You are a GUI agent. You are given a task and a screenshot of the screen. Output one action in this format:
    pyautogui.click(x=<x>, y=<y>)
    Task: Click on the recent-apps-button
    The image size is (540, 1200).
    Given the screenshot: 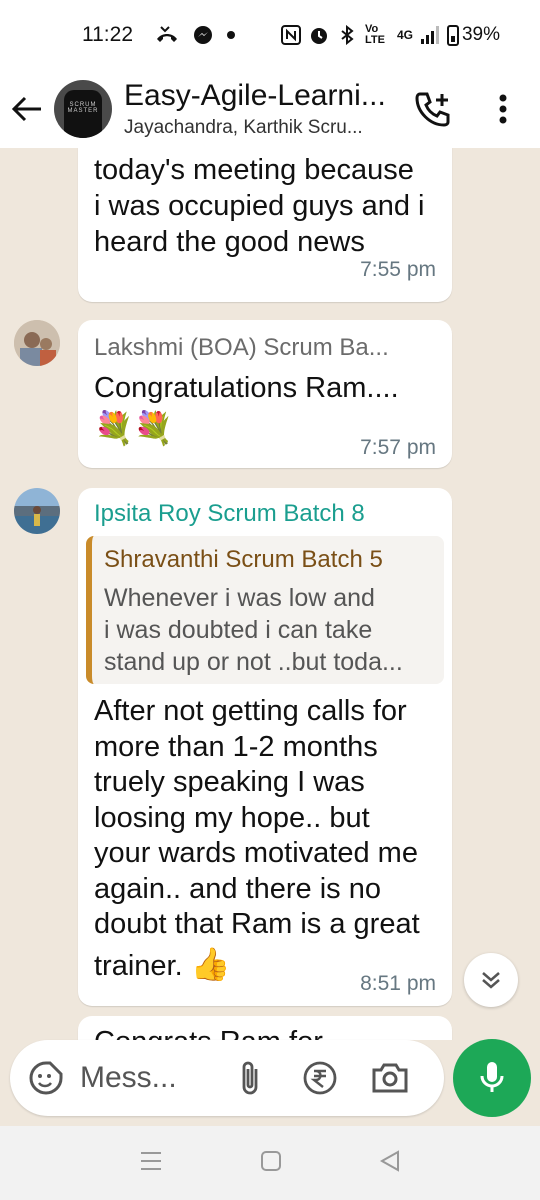 What is the action you would take?
    pyautogui.click(x=151, y=1163)
    